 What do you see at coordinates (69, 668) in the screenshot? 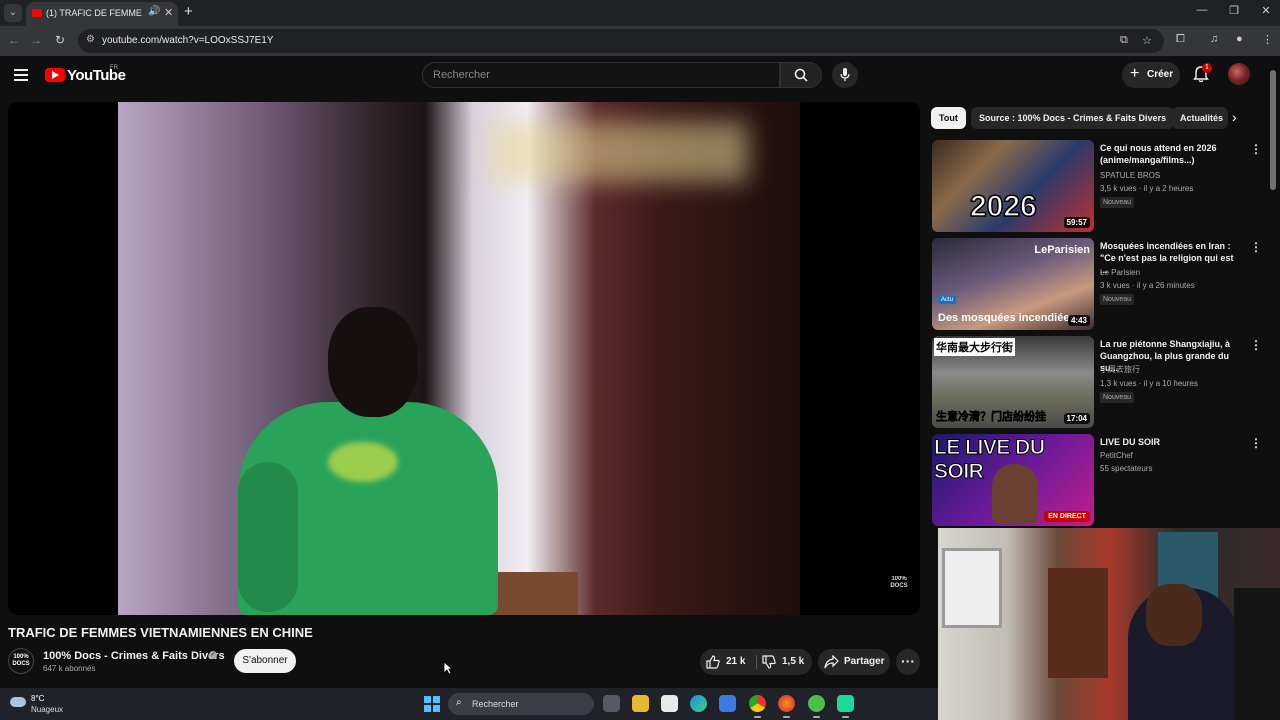
I see `subscriber-count: 647 k abonnés` at bounding box center [69, 668].